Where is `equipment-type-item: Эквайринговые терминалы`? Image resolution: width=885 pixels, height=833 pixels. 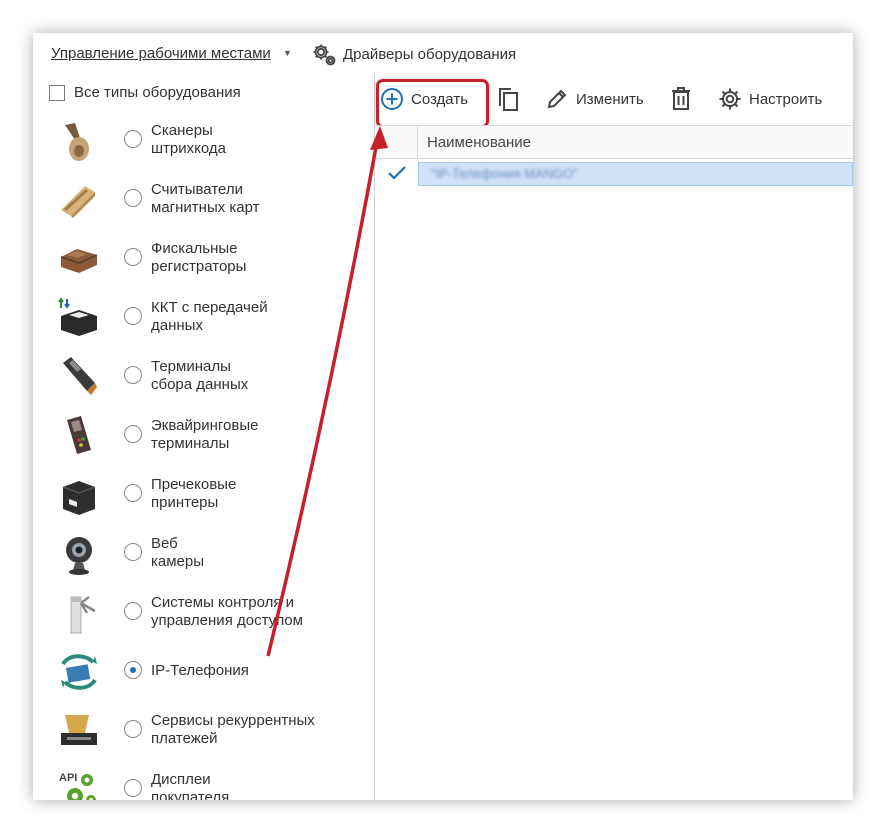
equipment-type-item: Эквайринговые терминалы is located at coordinates (203, 436).